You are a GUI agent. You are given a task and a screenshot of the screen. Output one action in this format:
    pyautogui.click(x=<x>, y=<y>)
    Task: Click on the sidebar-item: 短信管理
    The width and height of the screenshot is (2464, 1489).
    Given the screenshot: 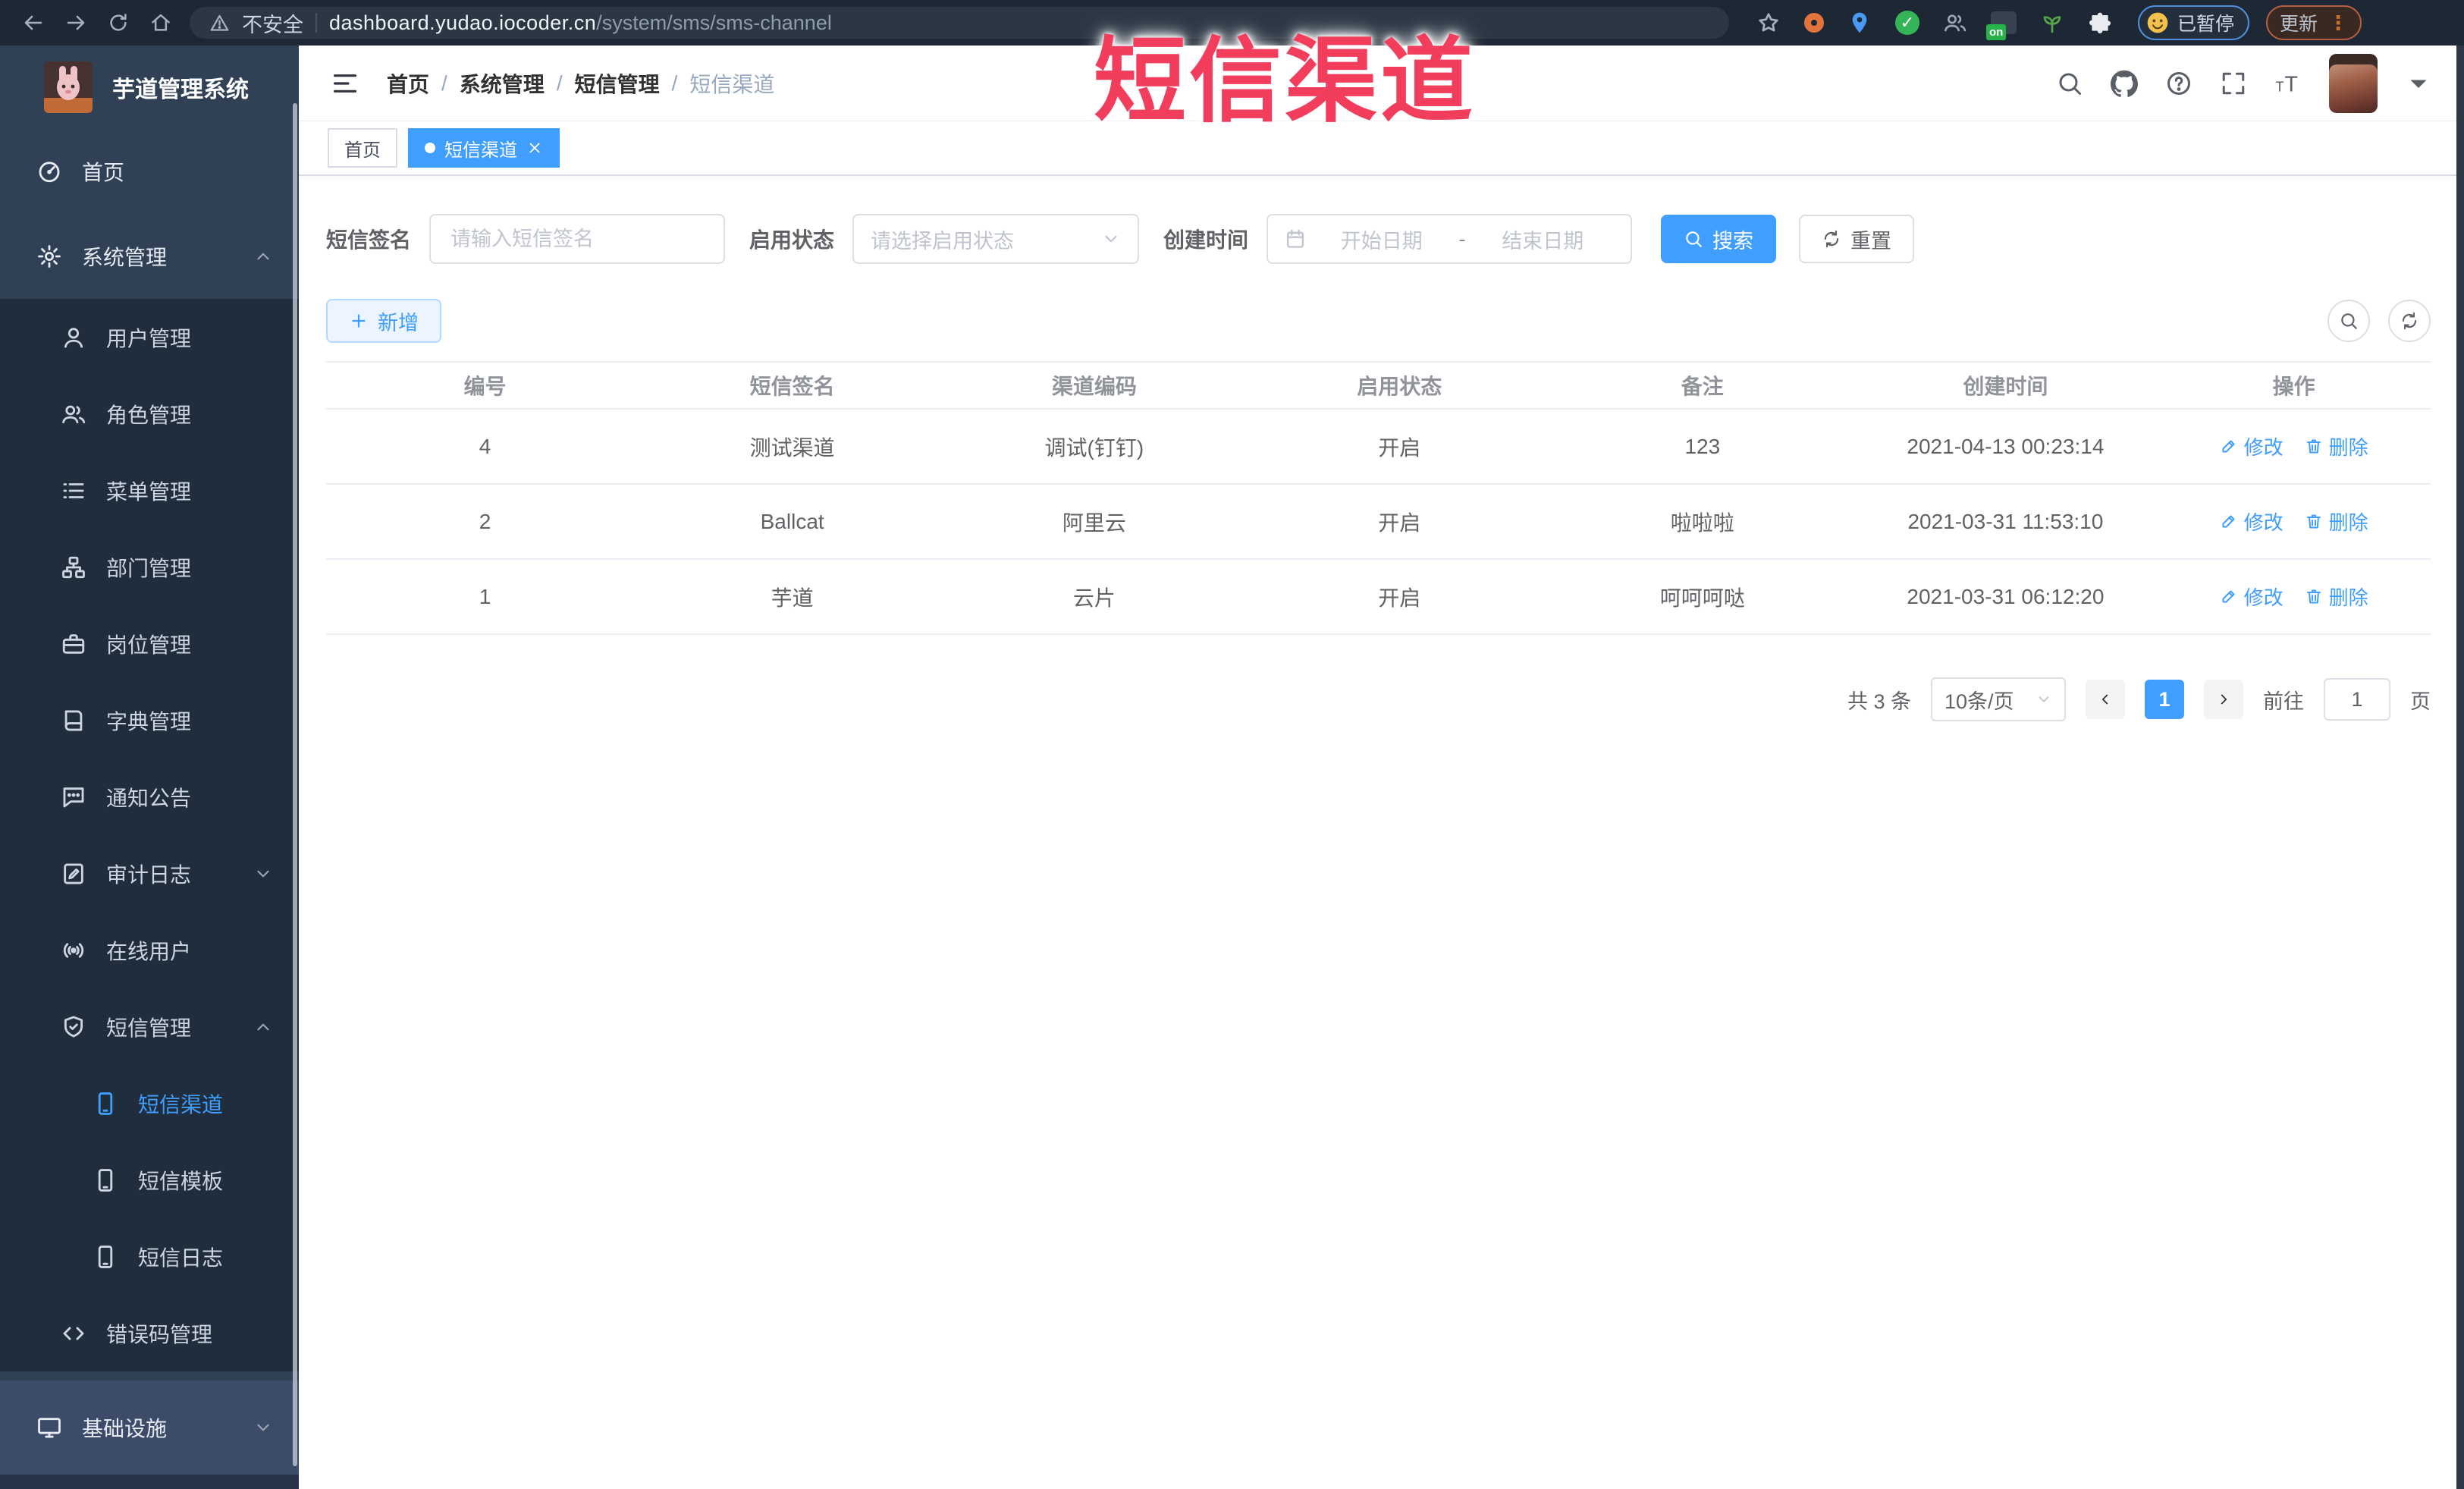 What is the action you would take?
    pyautogui.click(x=149, y=1026)
    